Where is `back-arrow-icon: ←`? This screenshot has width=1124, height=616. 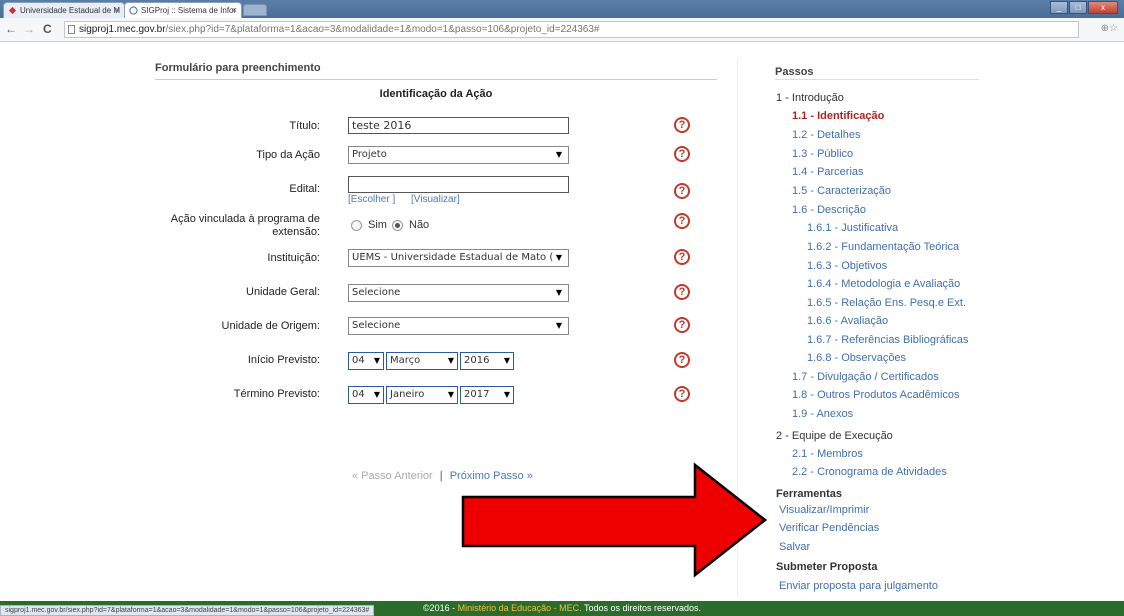
back-arrow-icon: ← is located at coordinates (11, 29).